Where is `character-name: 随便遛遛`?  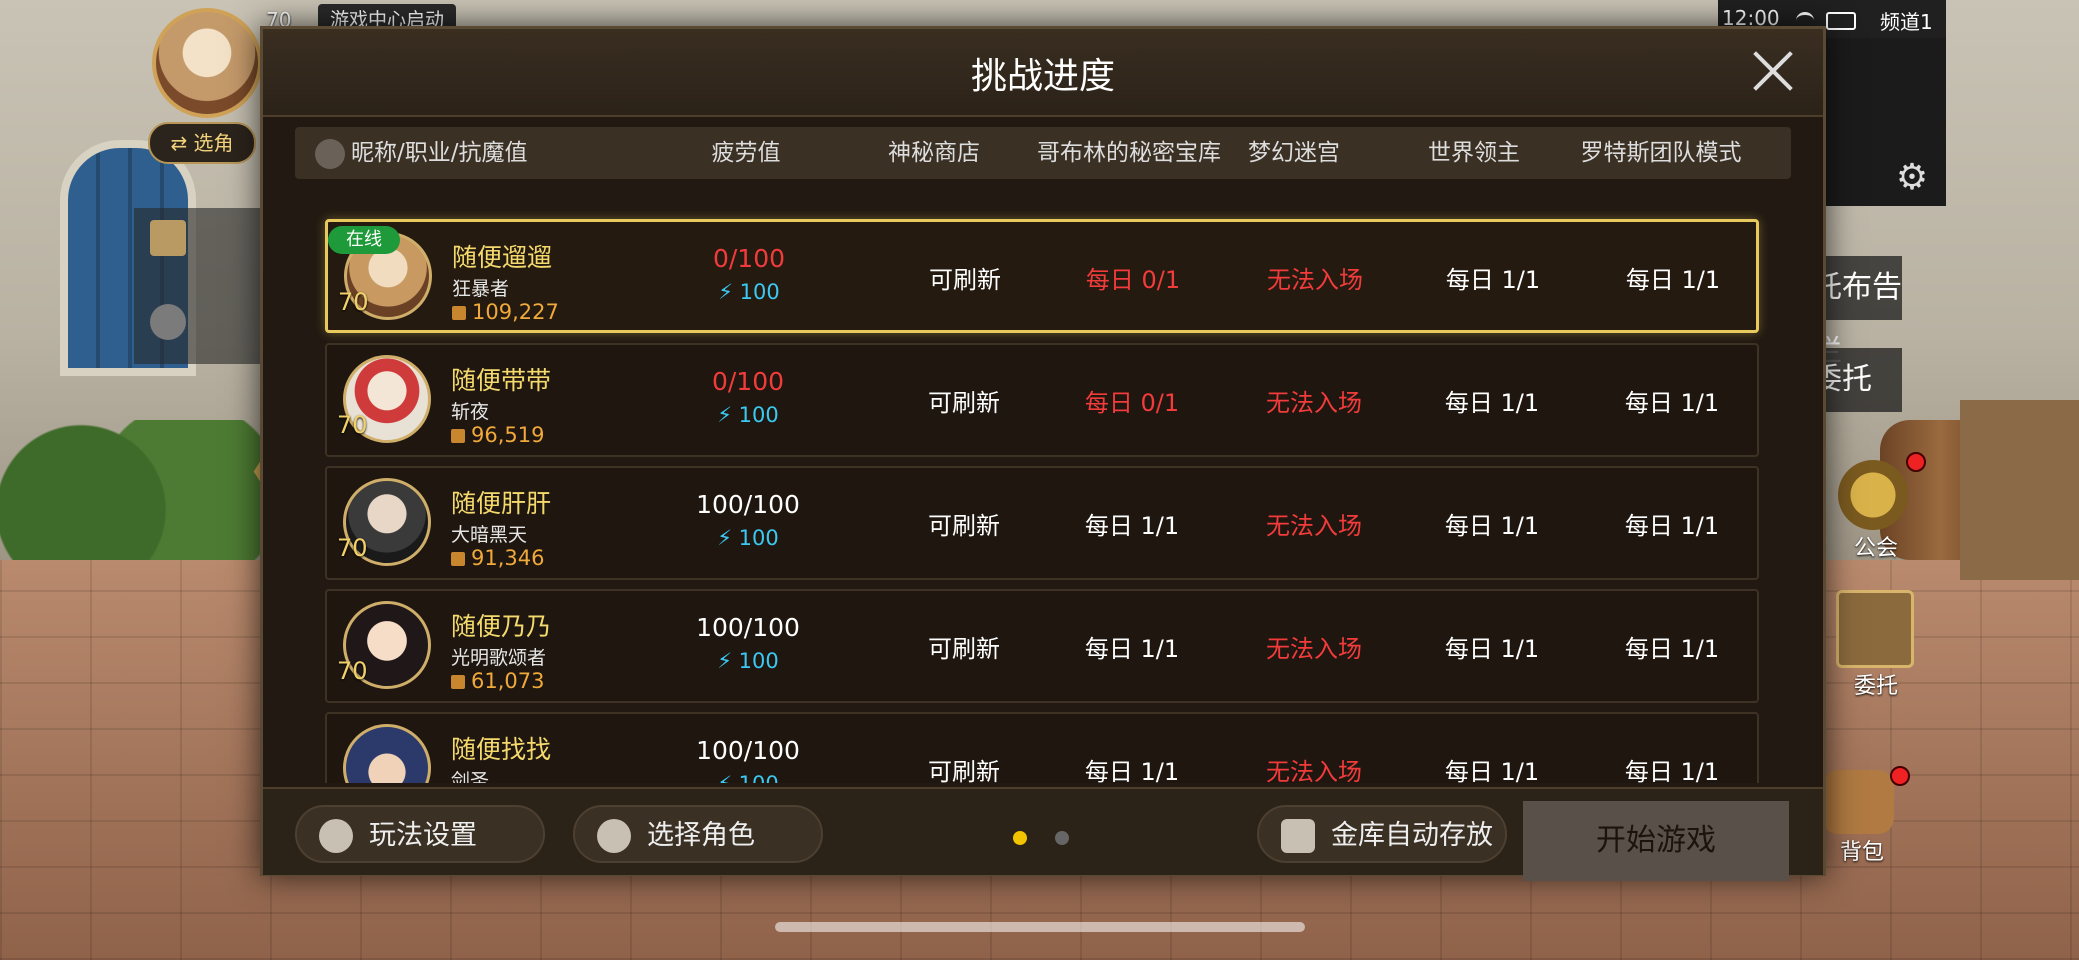 character-name: 随便遛遛 is located at coordinates (502, 257).